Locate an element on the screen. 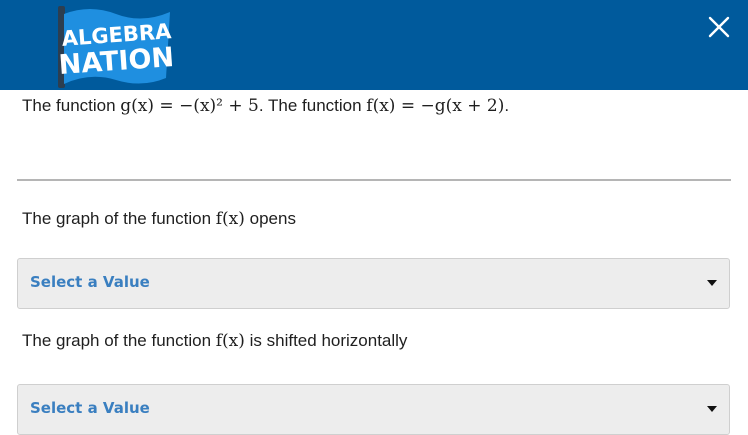 This screenshot has height=435, width=748. question-2-math: f(x) is located at coordinates (230, 341).